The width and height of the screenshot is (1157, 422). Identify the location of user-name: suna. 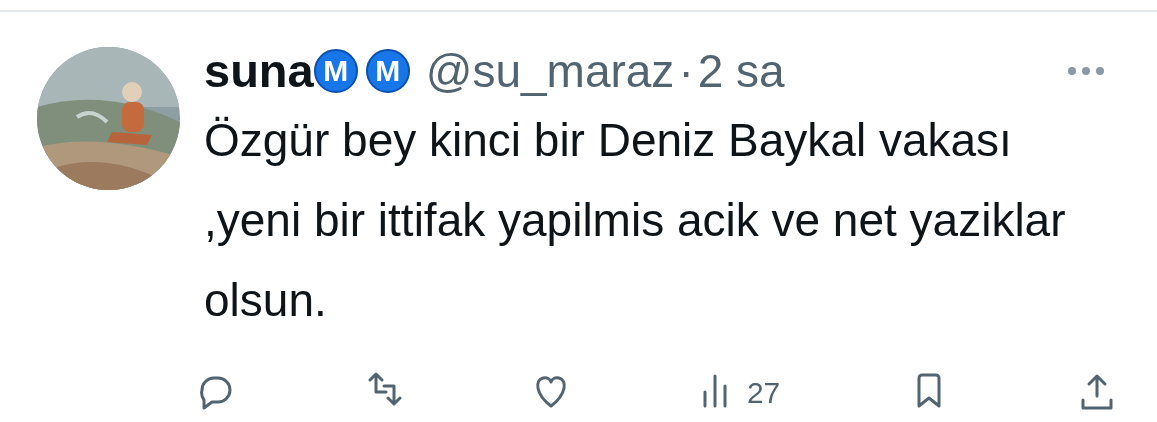
(259, 70).